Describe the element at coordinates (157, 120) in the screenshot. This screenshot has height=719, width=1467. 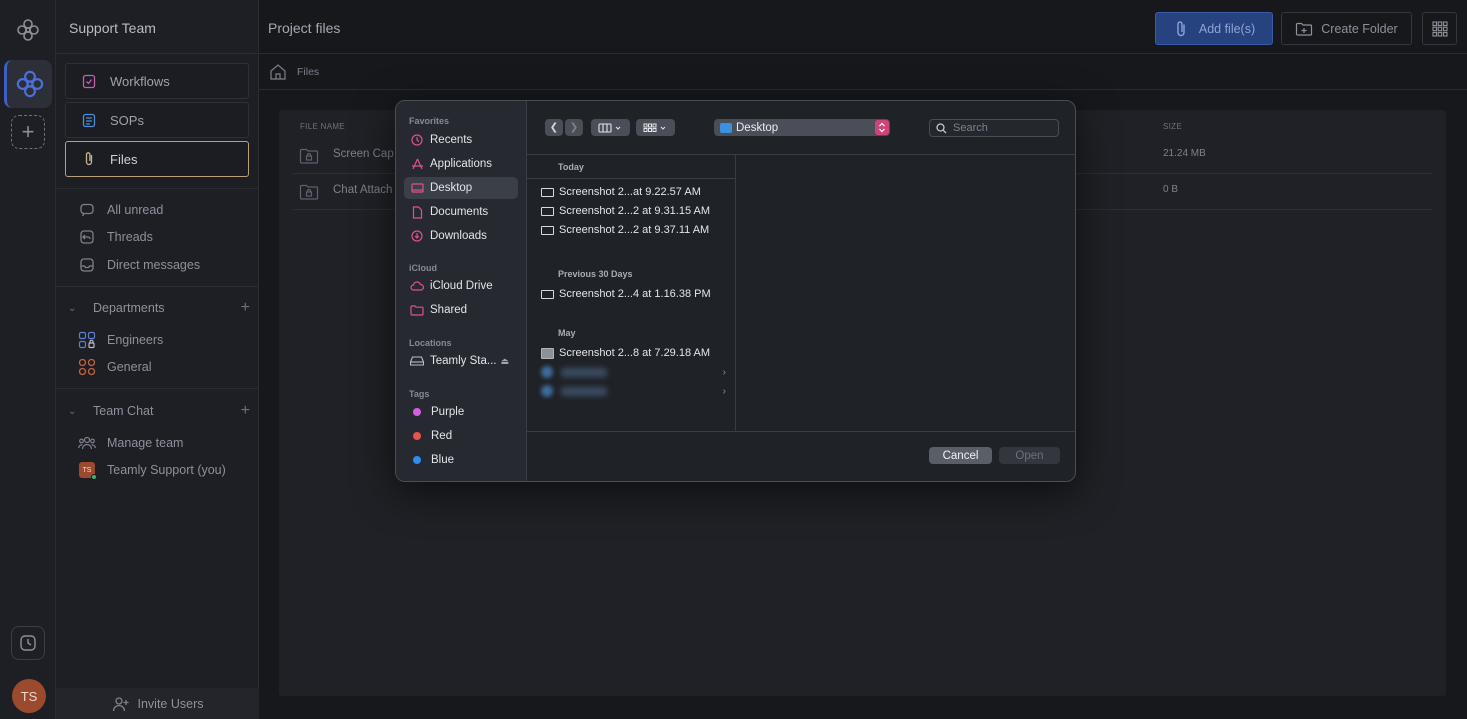
I see `nav-sops: SOPs` at that location.